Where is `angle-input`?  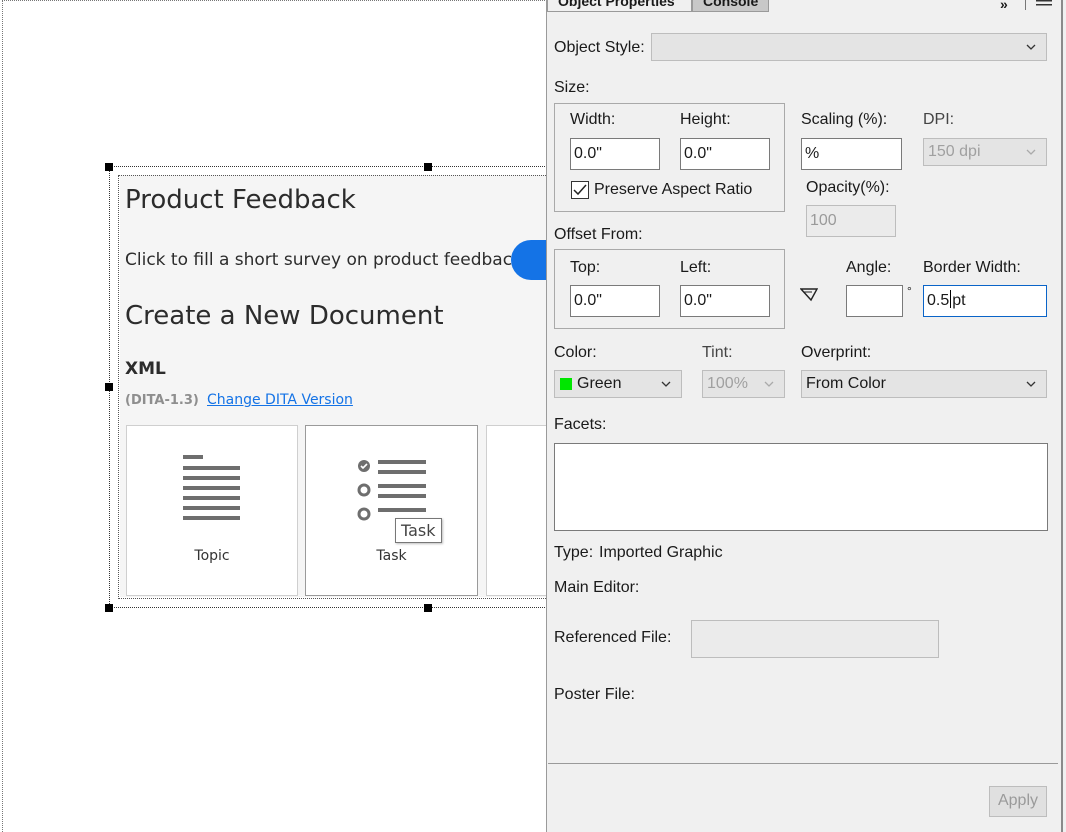 angle-input is located at coordinates (874, 301).